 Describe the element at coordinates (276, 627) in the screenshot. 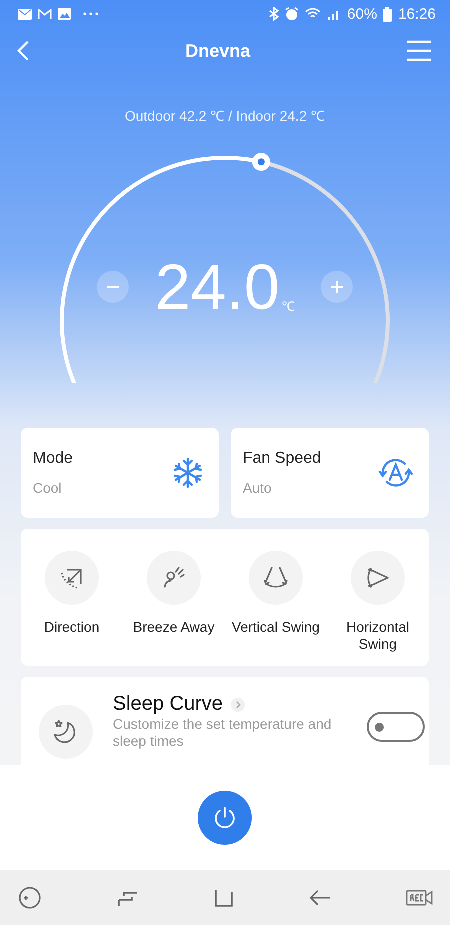

I see `function-label: Vertical Swing` at that location.